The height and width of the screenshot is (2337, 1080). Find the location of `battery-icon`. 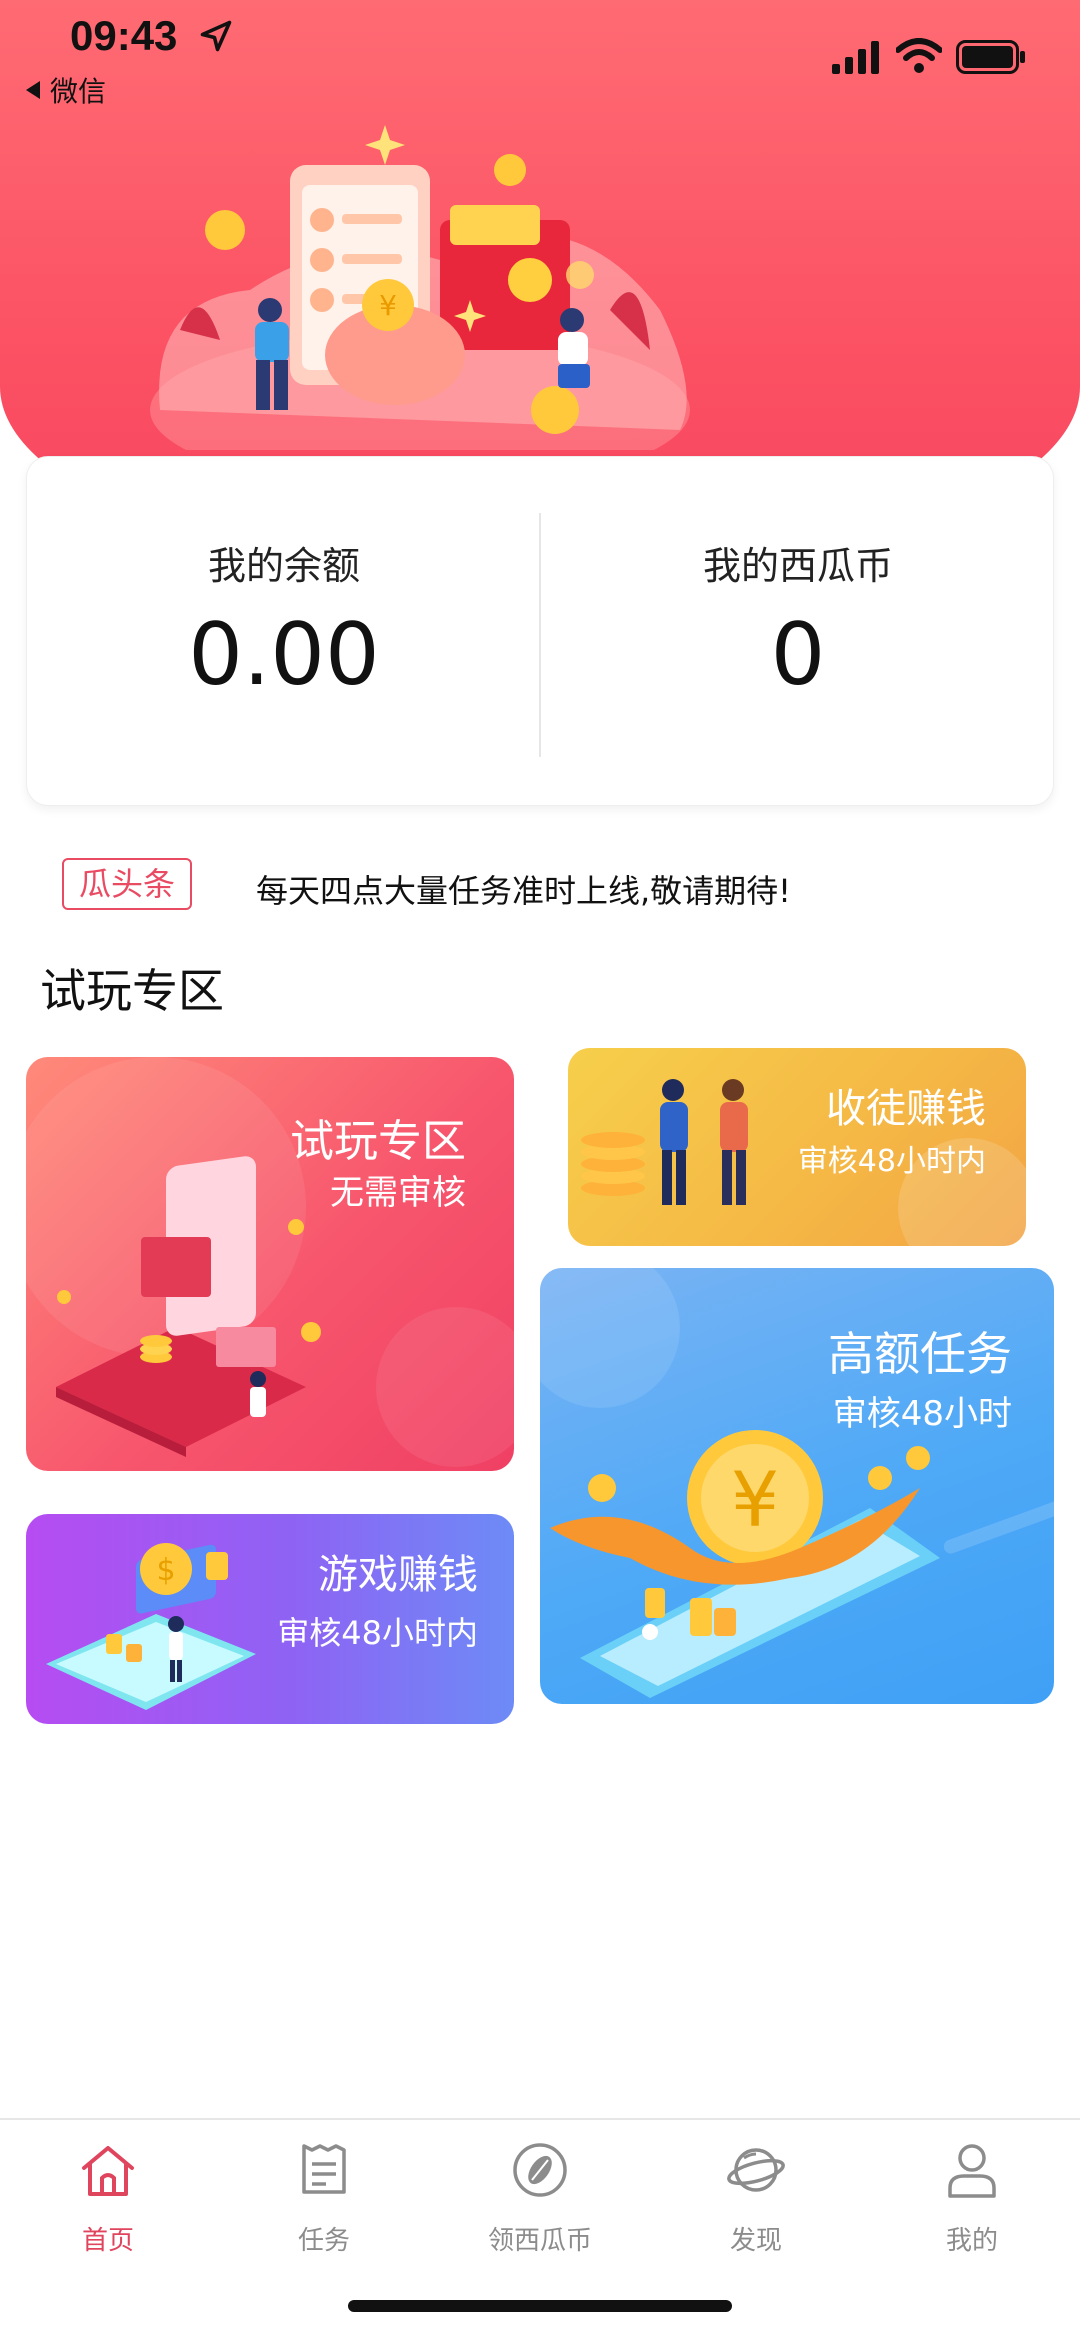

battery-icon is located at coordinates (990, 57).